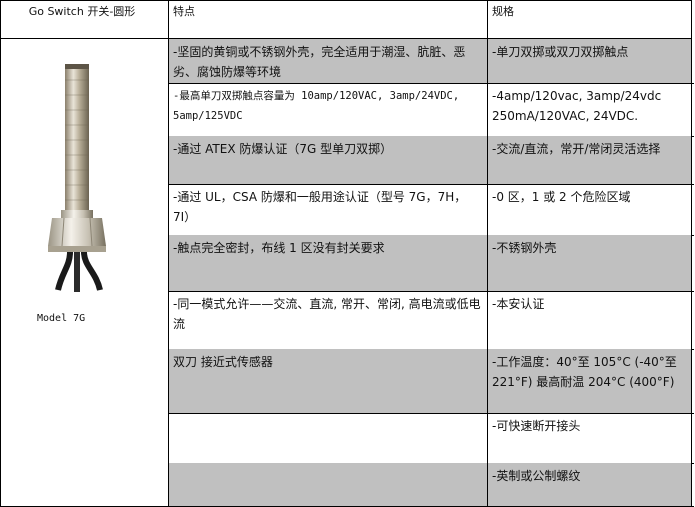 This screenshot has height=507, width=695. I want to click on spec-text: -本安认证, so click(518, 304).